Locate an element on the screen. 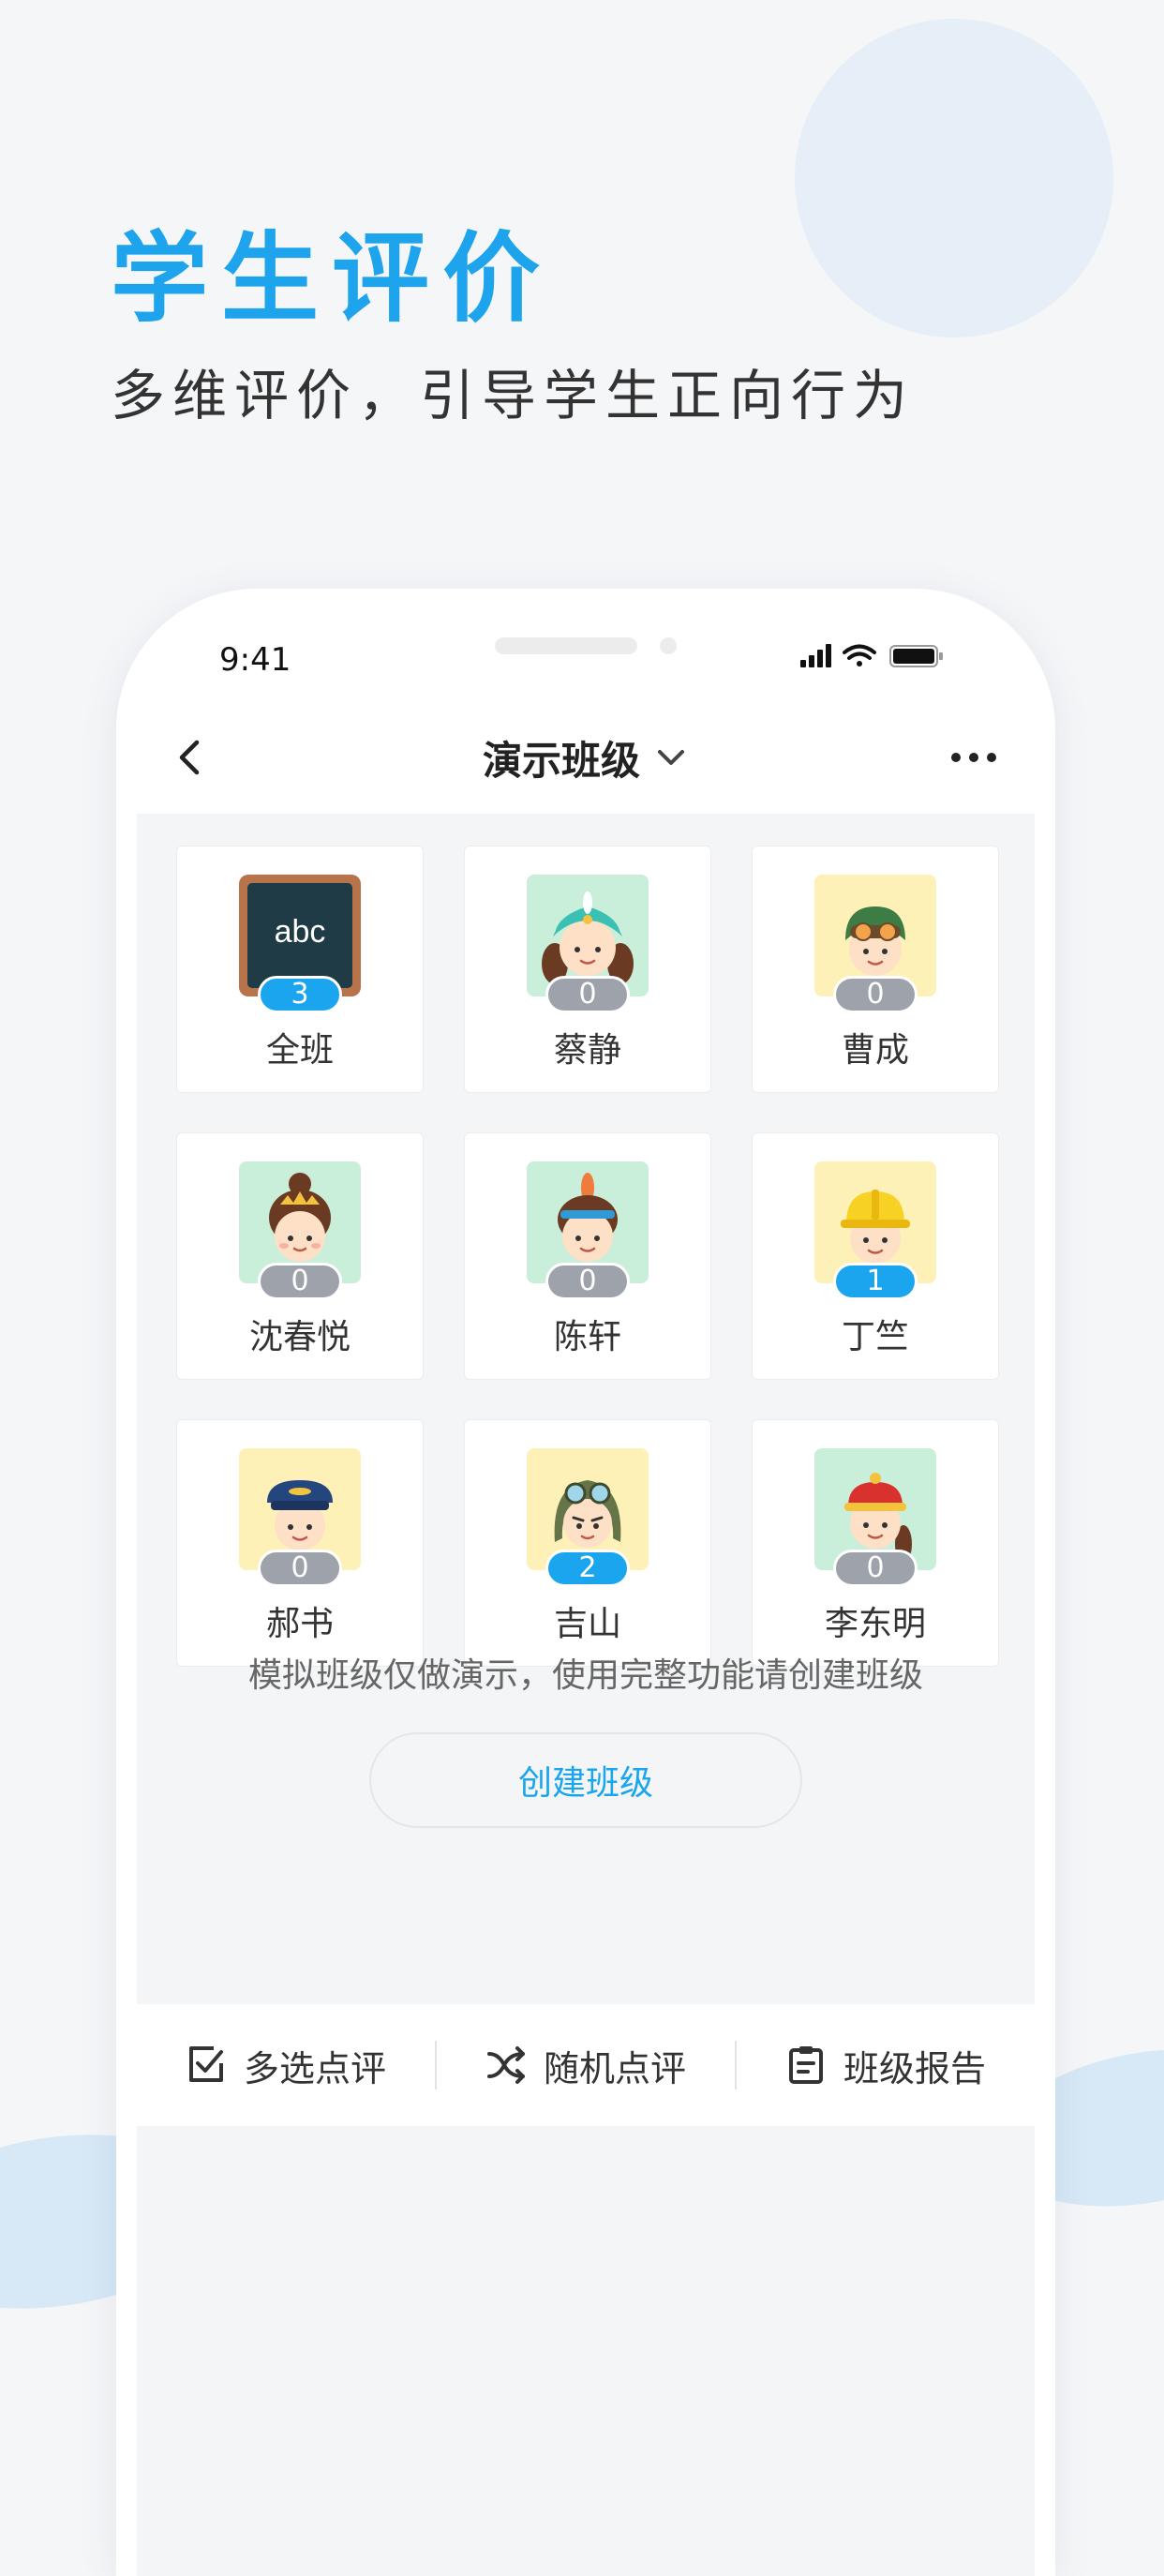 This screenshot has height=2576, width=1164. random-review-button: 随机点评 is located at coordinates (586, 2065).